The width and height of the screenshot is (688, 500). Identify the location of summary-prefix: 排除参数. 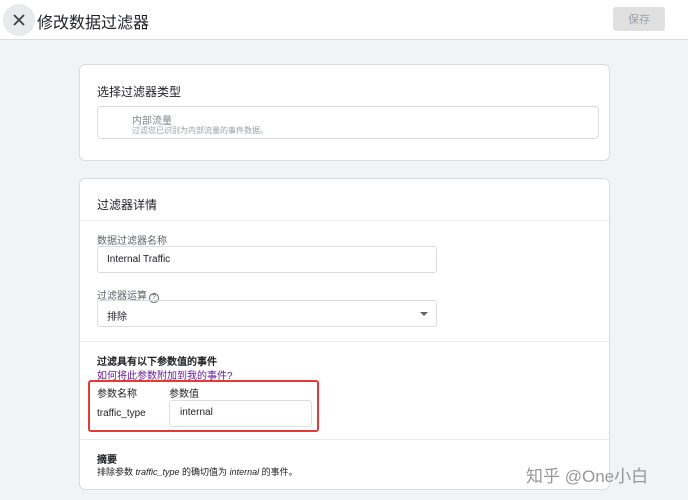
(116, 472).